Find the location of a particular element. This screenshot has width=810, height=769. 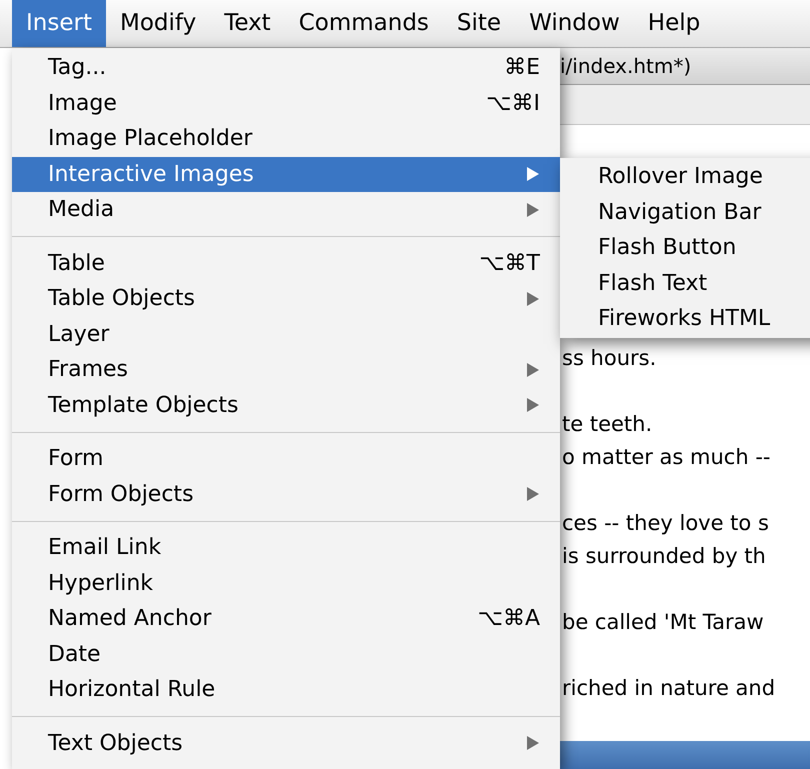

menu-bar-item: Site is located at coordinates (479, 23).